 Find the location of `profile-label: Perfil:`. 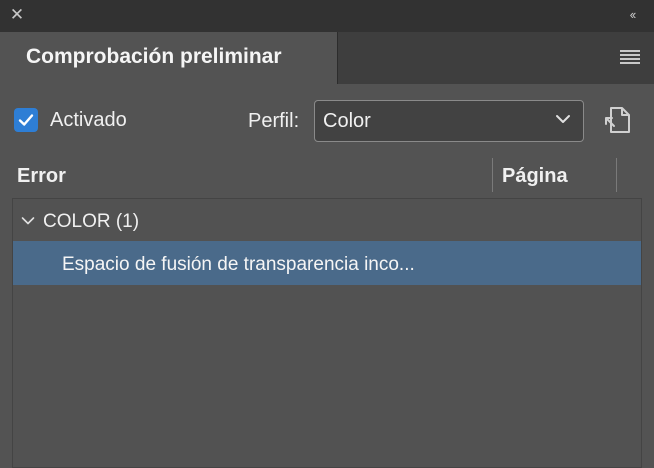

profile-label: Perfil: is located at coordinates (274, 121).